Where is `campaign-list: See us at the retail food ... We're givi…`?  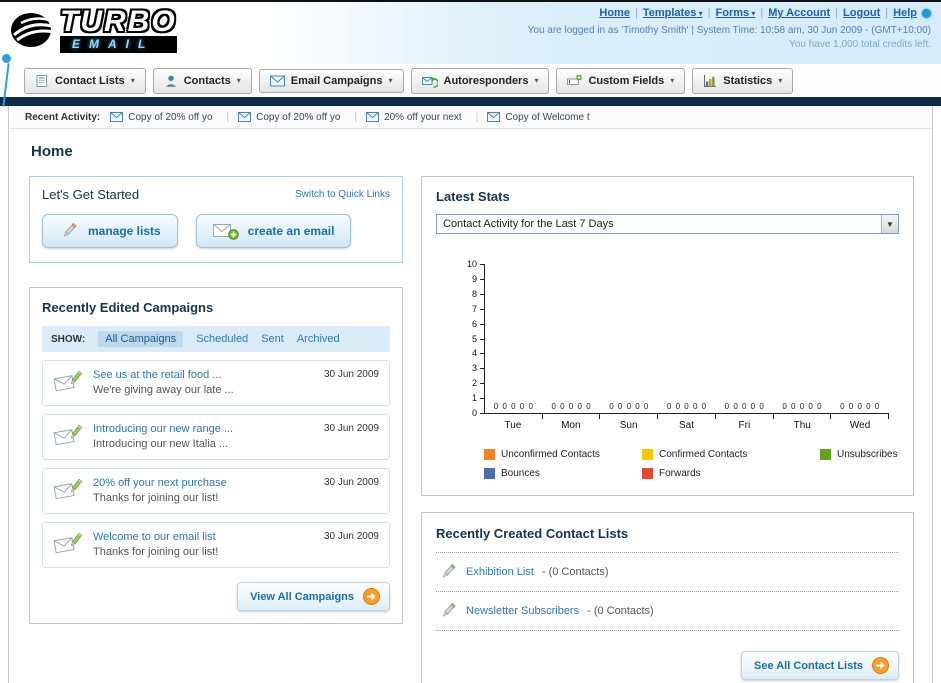
campaign-list: See us at the retail food ... We're givi… is located at coordinates (216, 464).